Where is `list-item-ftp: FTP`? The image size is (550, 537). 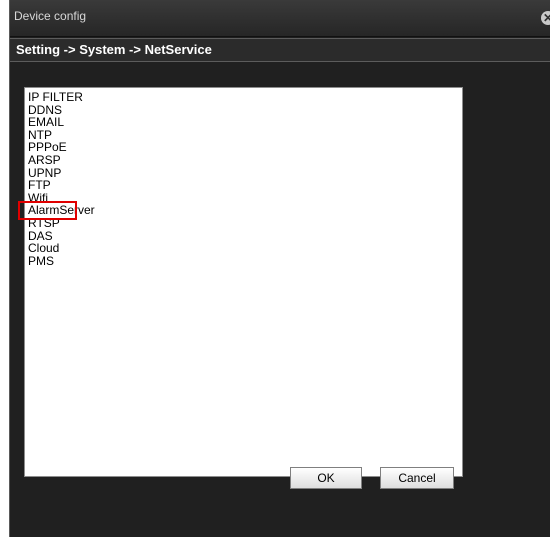
list-item-ftp: FTP is located at coordinates (245, 185).